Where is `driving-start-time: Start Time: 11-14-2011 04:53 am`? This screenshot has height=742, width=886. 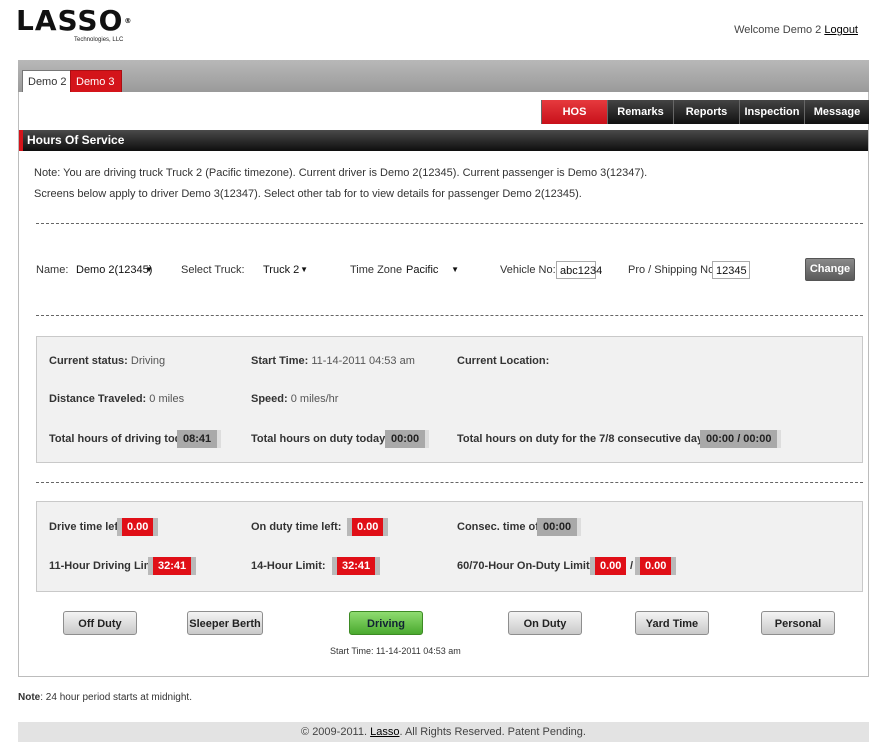
driving-start-time: Start Time: 11-14-2011 04:53 am is located at coordinates (395, 651).